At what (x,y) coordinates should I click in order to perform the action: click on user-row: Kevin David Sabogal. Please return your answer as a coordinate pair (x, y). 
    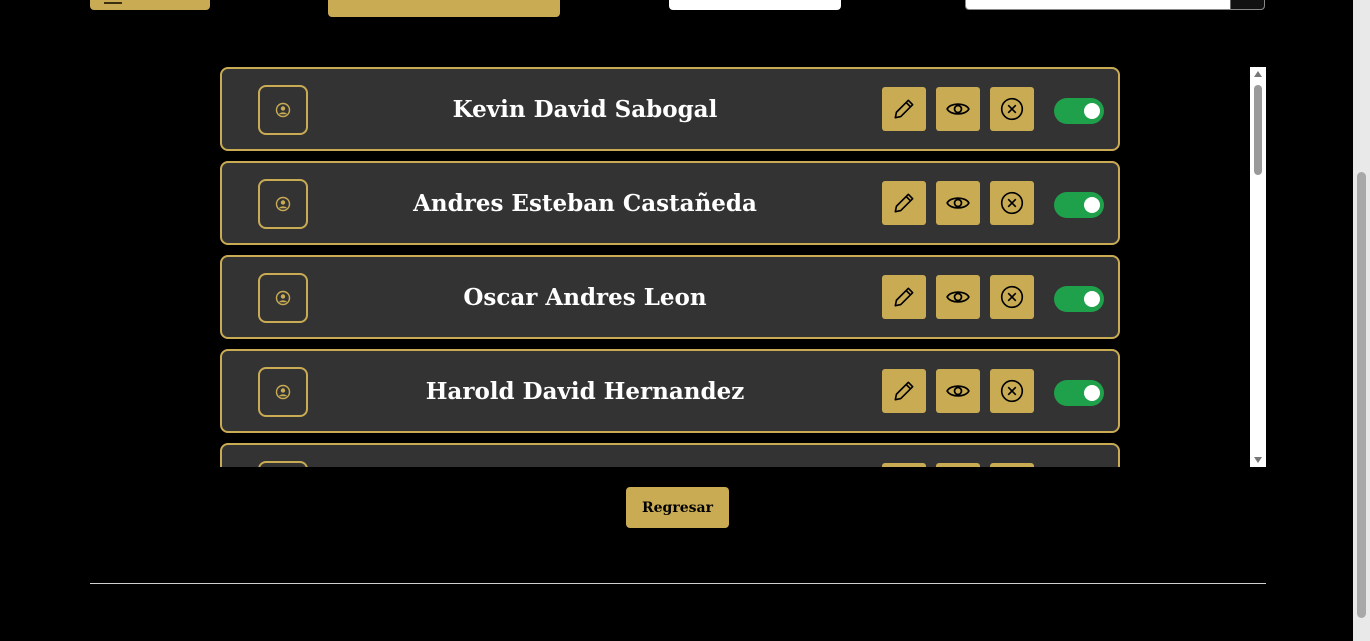
    Looking at the image, I should click on (670, 109).